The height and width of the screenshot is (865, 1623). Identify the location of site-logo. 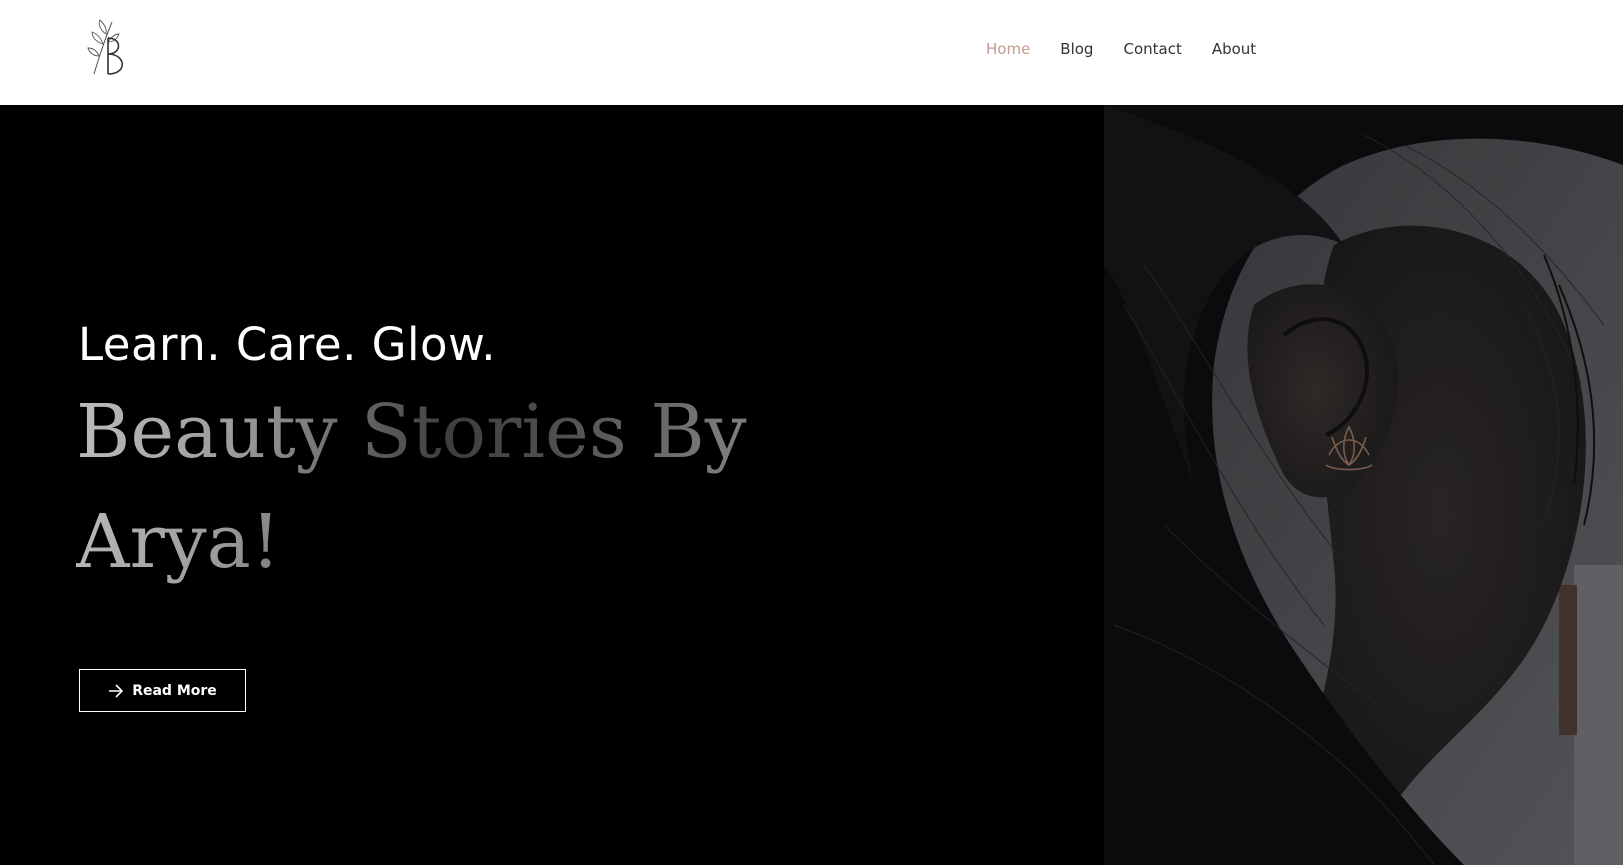
(109, 47).